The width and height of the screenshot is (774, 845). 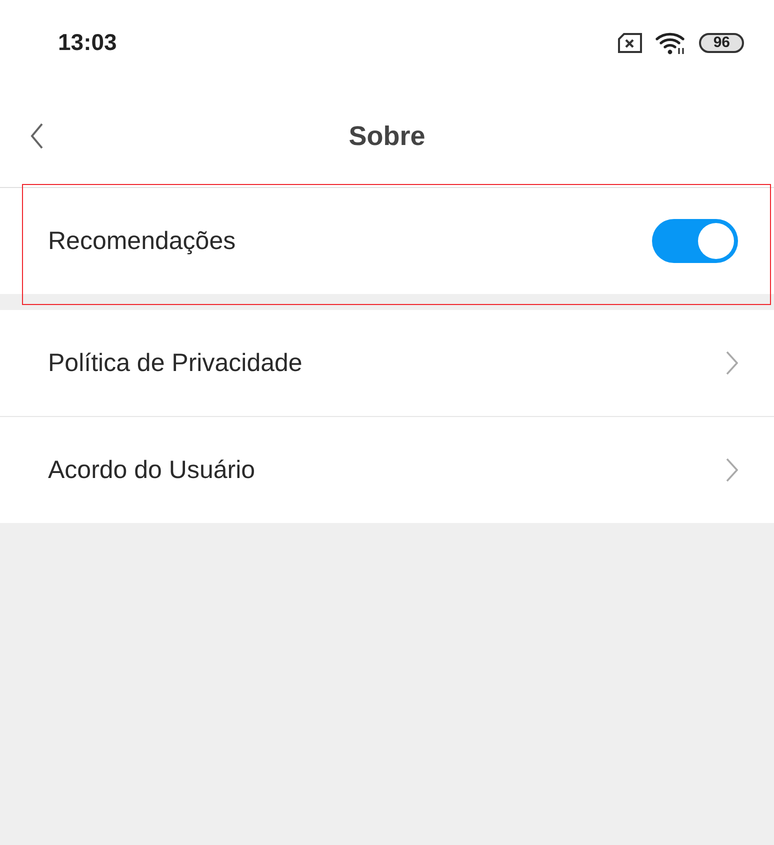 I want to click on settings-row: Acordo do Usuário, so click(x=387, y=469).